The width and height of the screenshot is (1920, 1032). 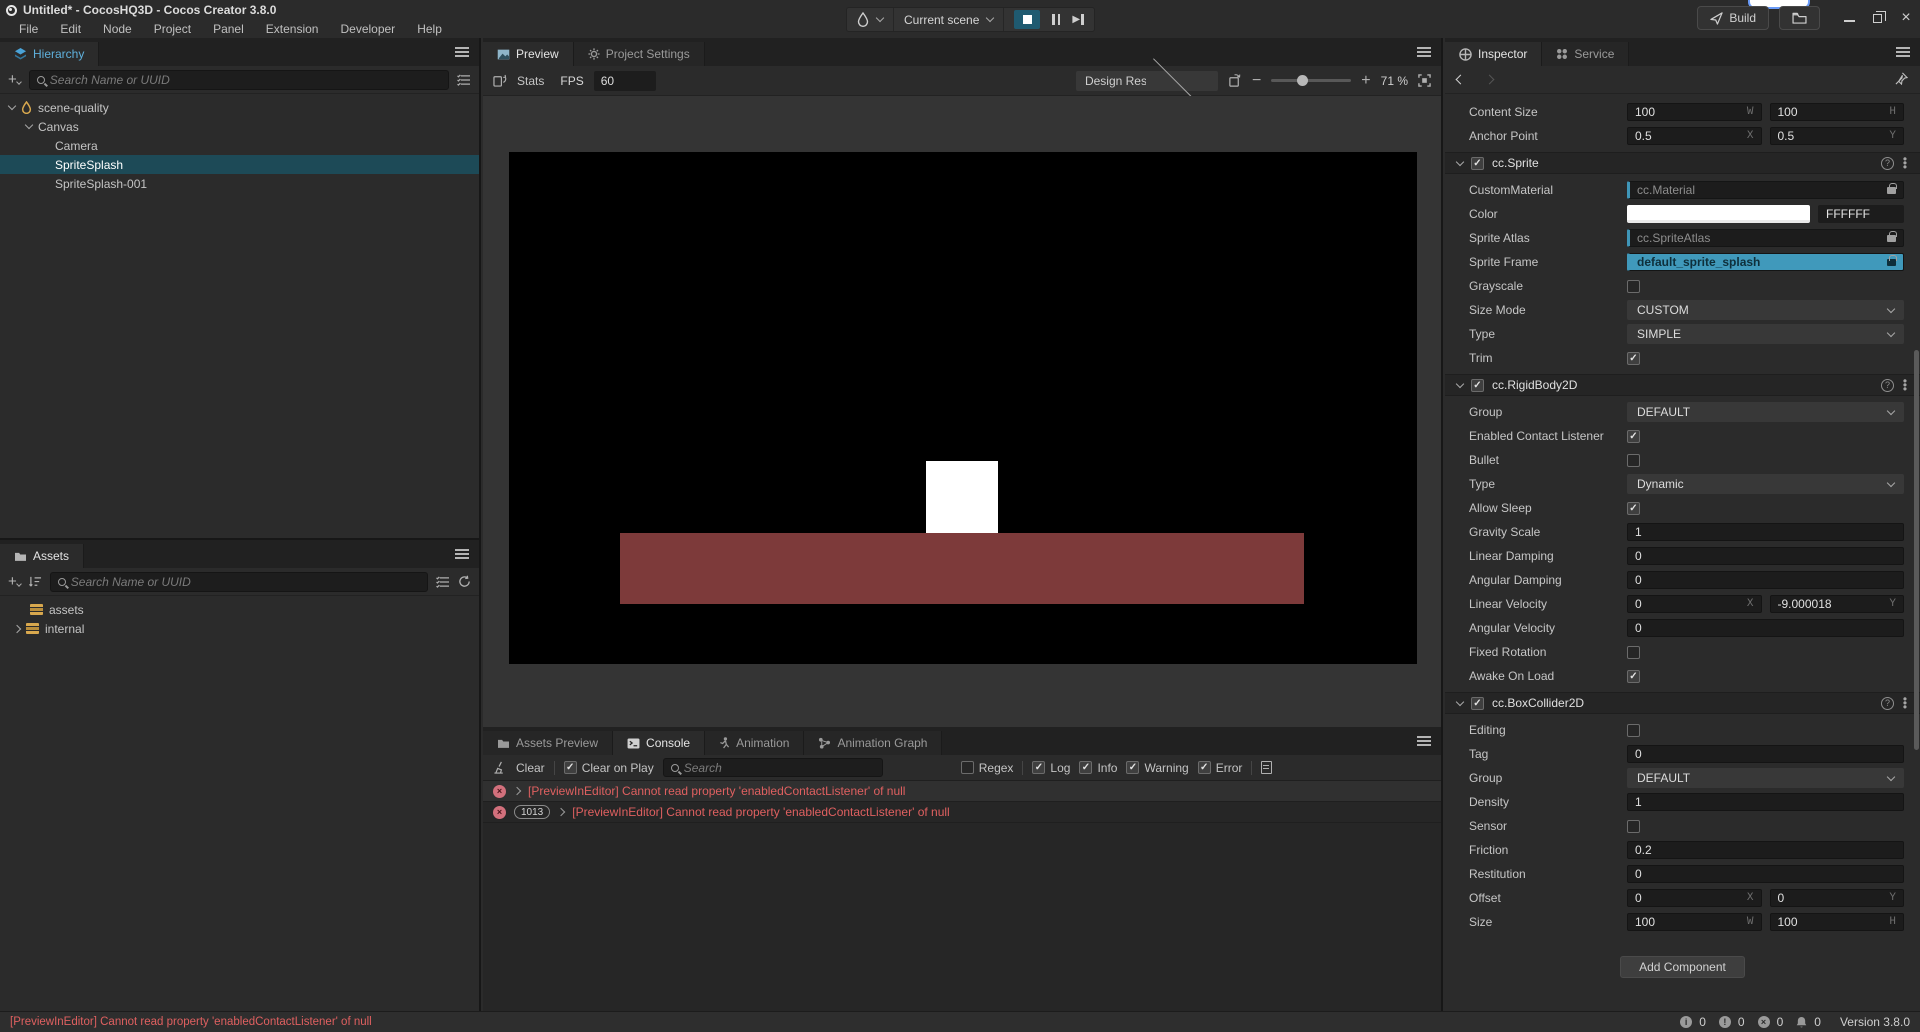 I want to click on pin-icon, so click(x=1902, y=80).